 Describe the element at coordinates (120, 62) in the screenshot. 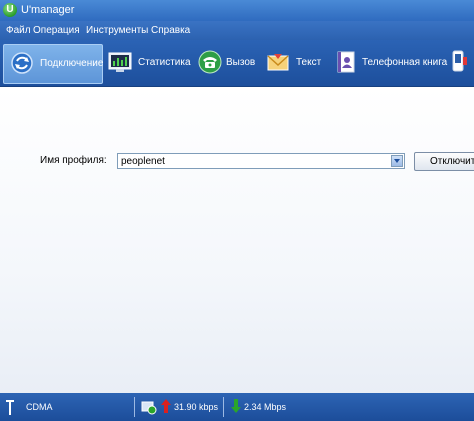

I see `statistics-icon` at that location.